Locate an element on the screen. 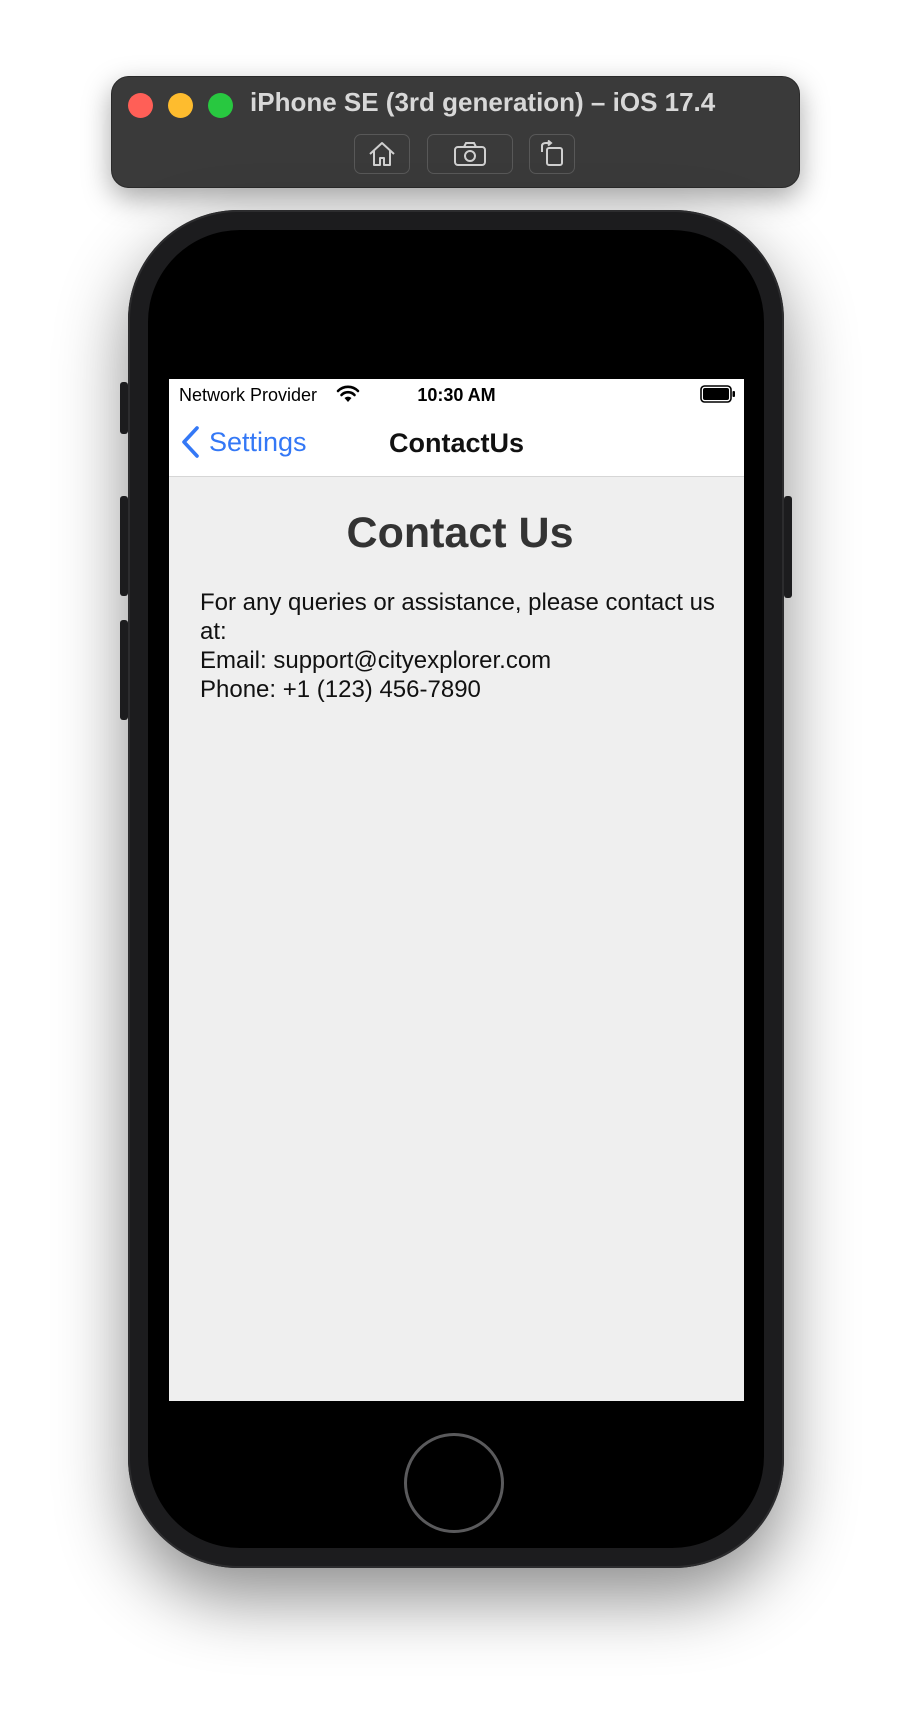  volume-up-button is located at coordinates (124, 546).